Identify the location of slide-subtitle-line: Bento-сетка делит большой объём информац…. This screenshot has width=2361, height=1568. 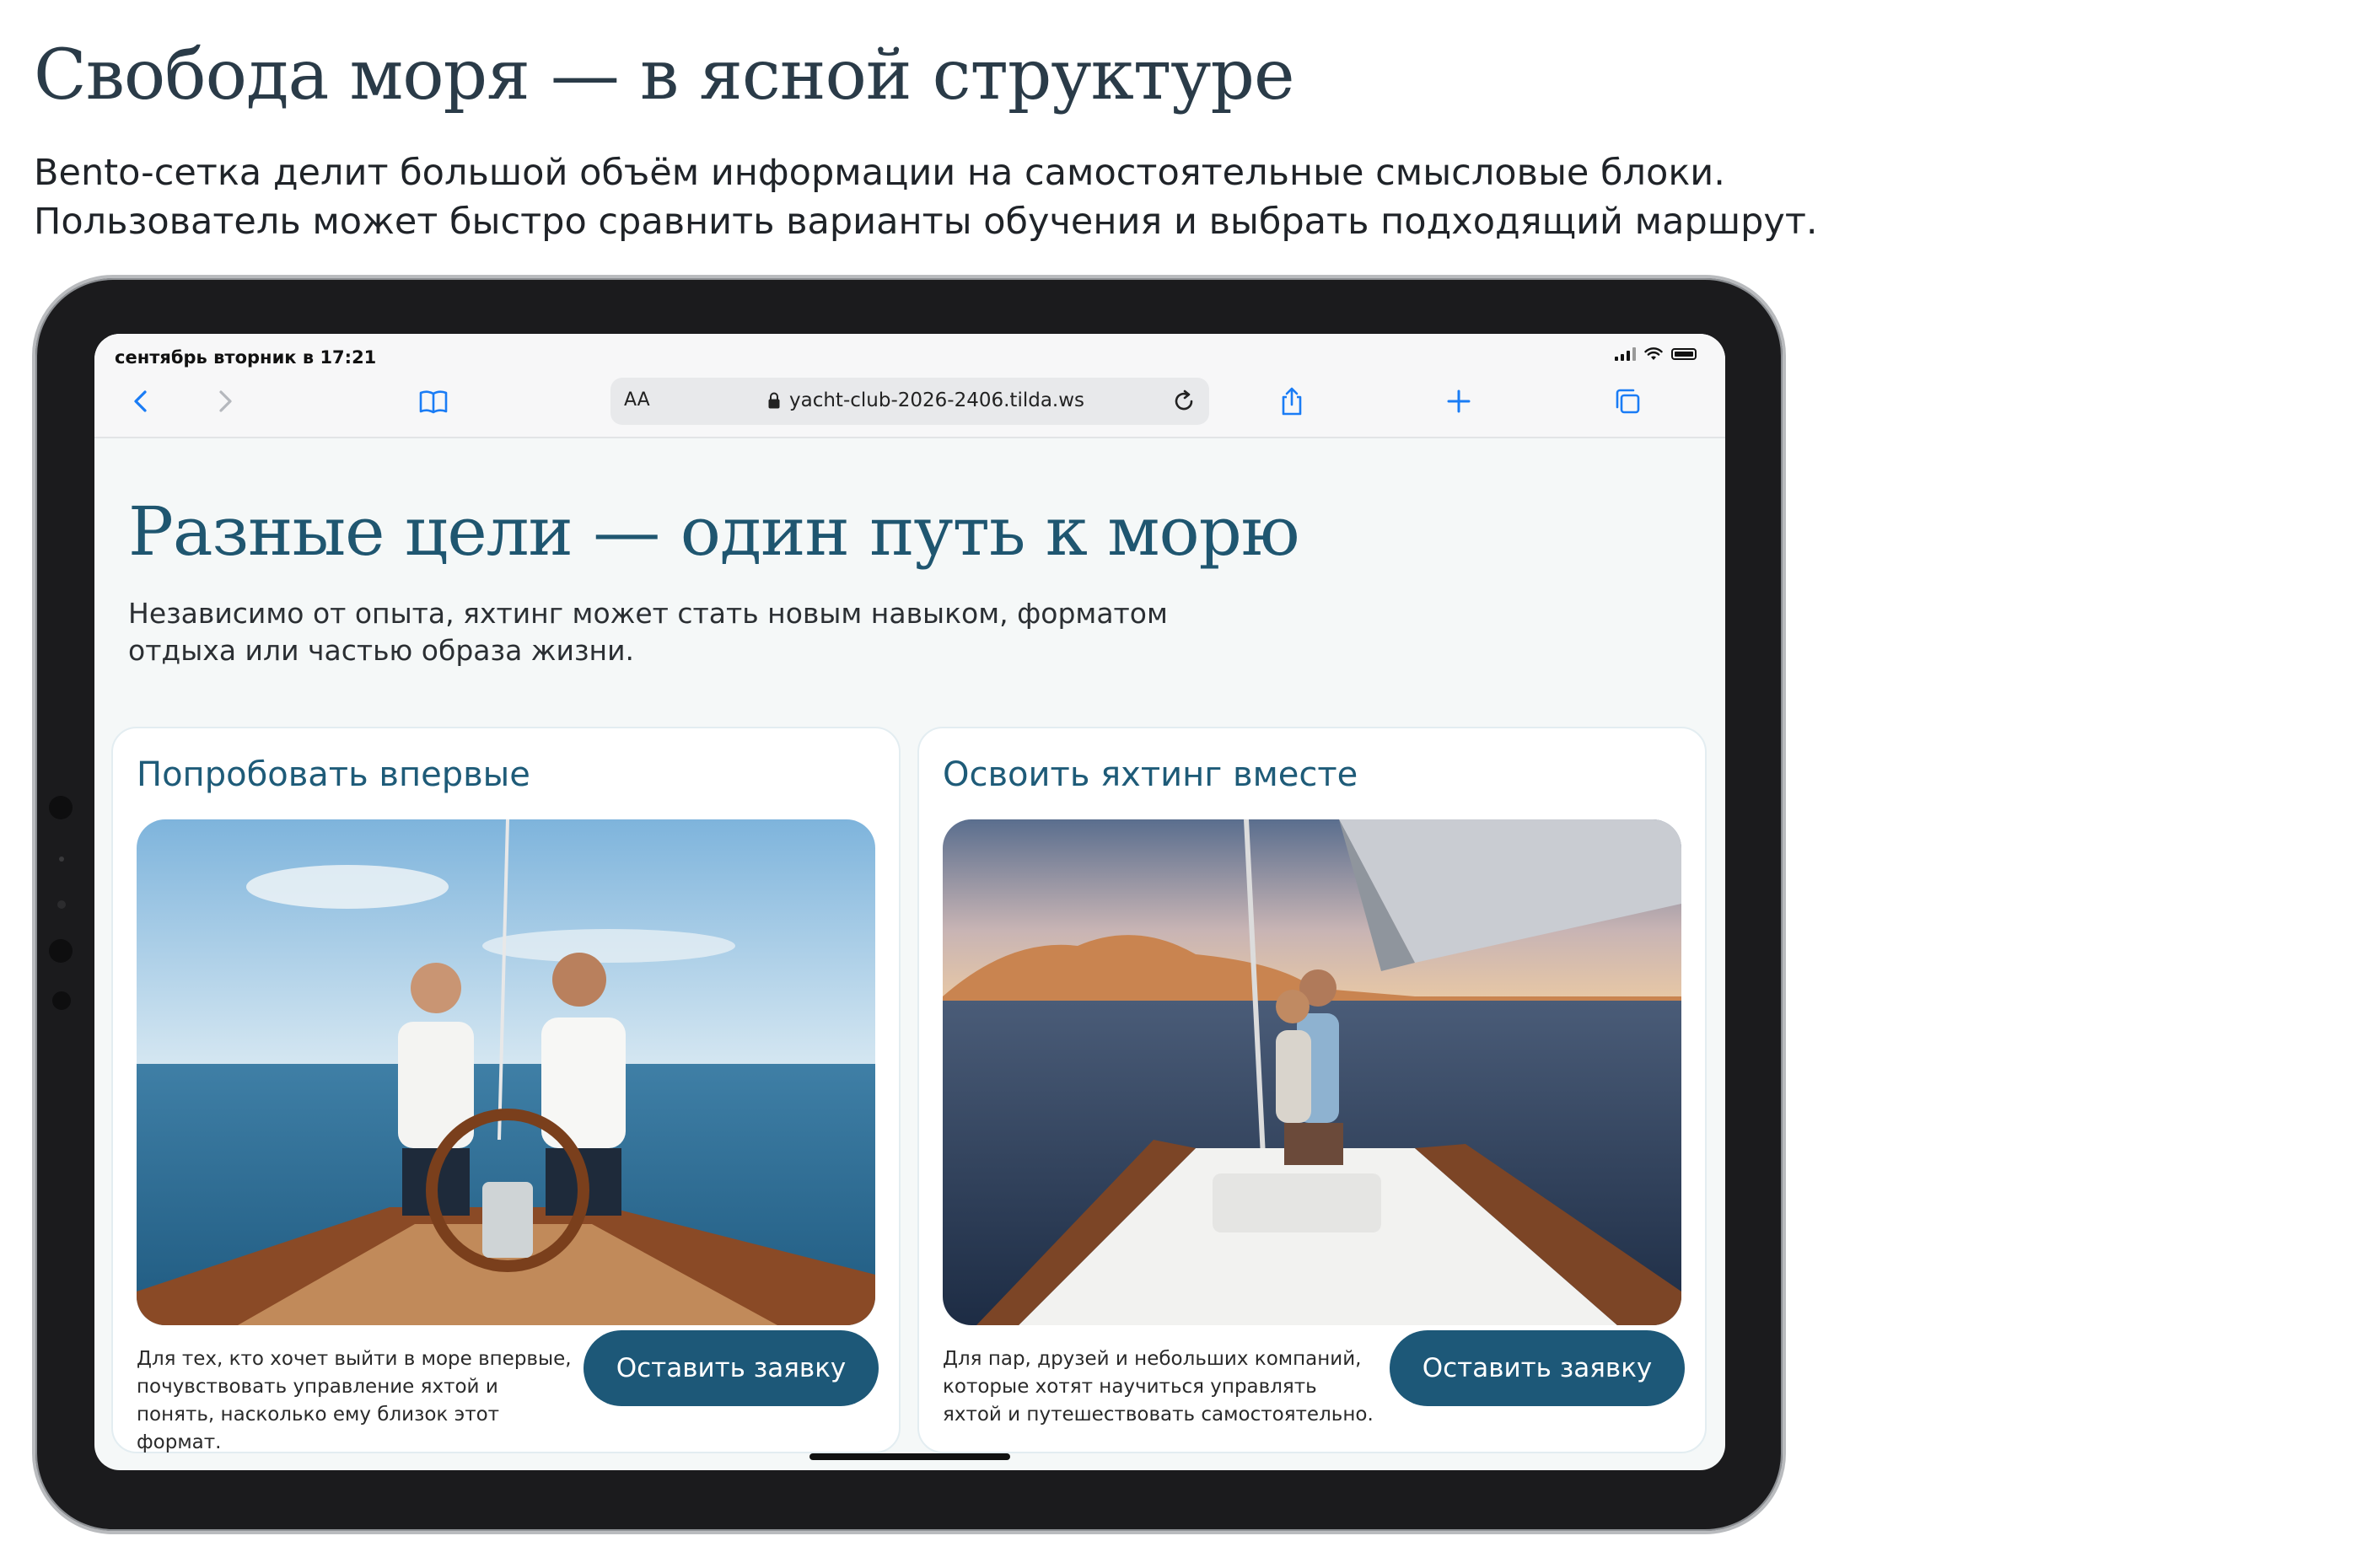
(879, 173).